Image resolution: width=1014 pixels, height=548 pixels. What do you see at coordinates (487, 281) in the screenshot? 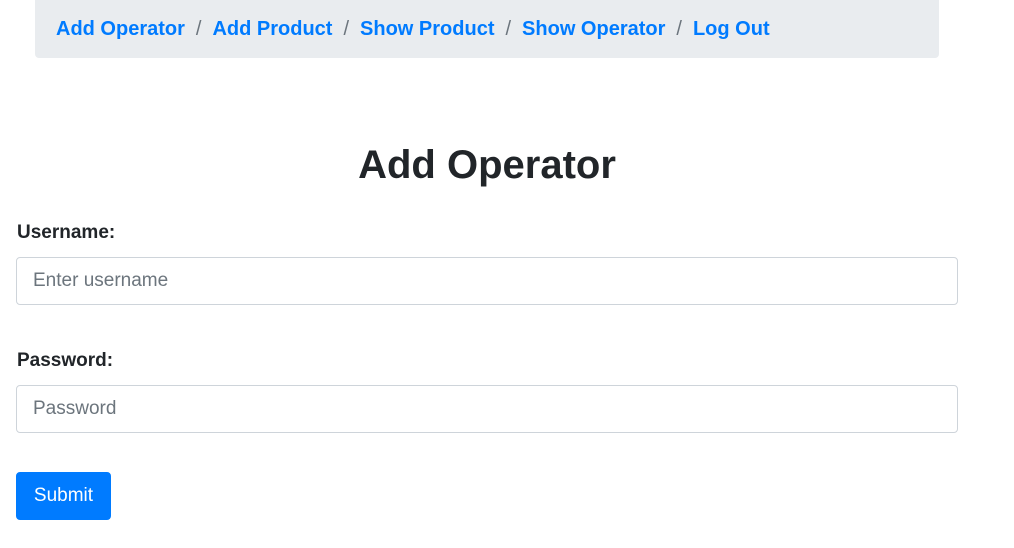
I see `username-input` at bounding box center [487, 281].